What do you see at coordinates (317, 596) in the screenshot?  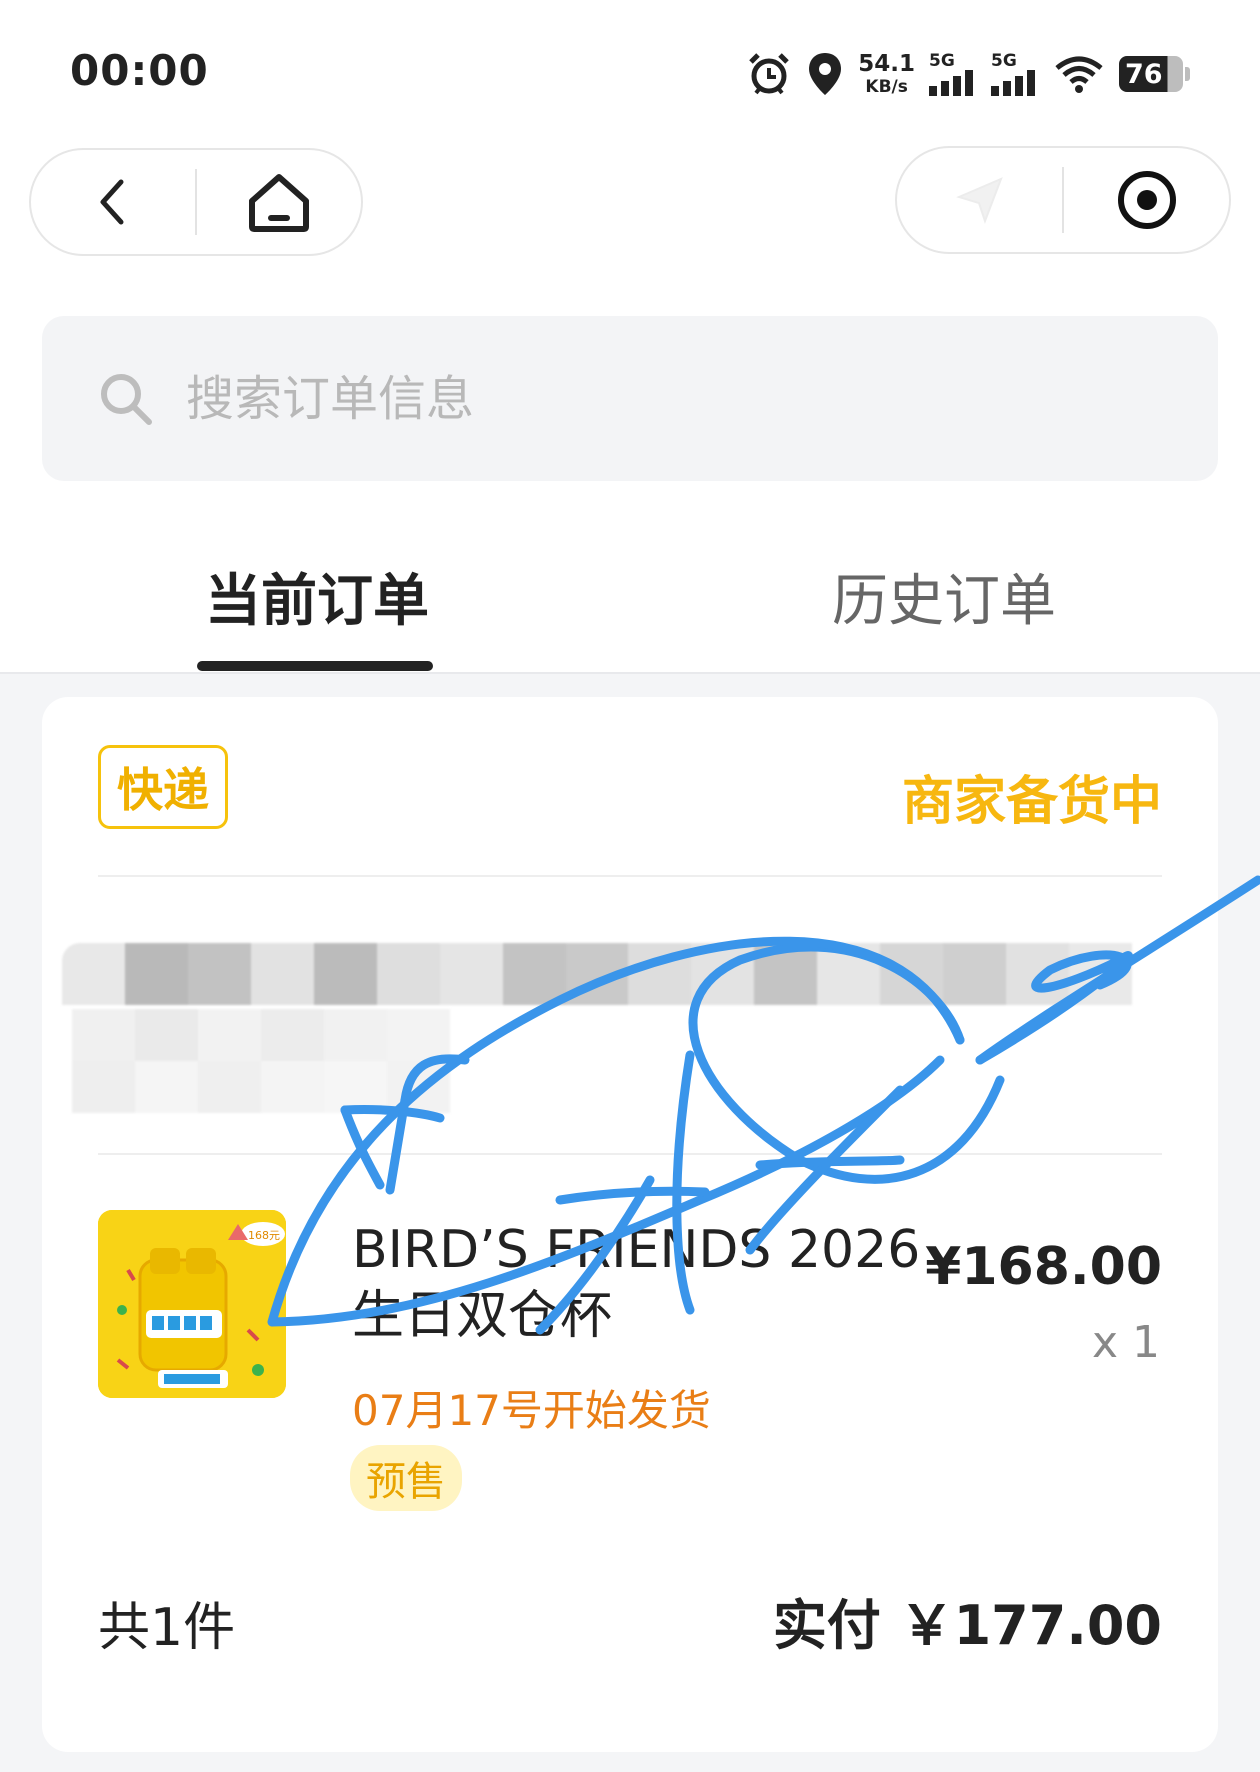 I see `tab-current-orders: 当前订单` at bounding box center [317, 596].